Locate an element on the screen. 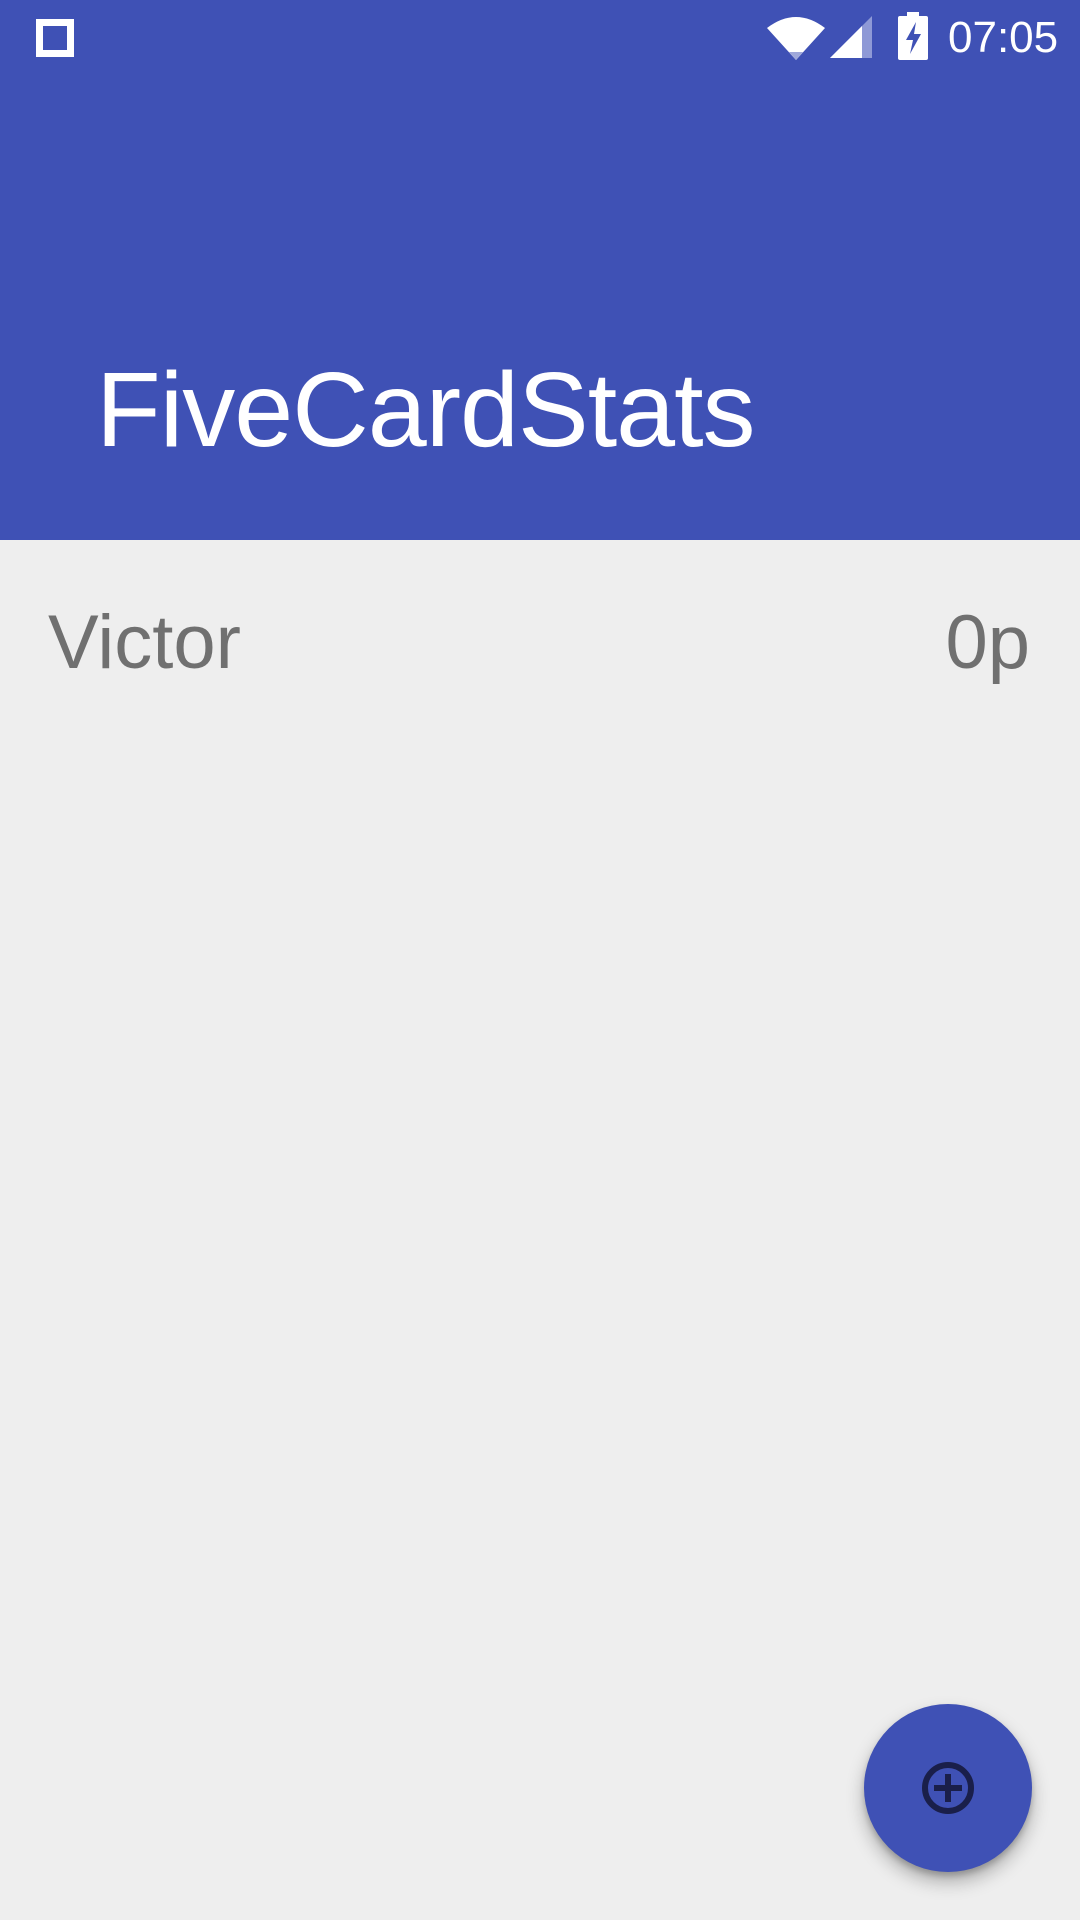  status-time: 07:05 is located at coordinates (1003, 37).